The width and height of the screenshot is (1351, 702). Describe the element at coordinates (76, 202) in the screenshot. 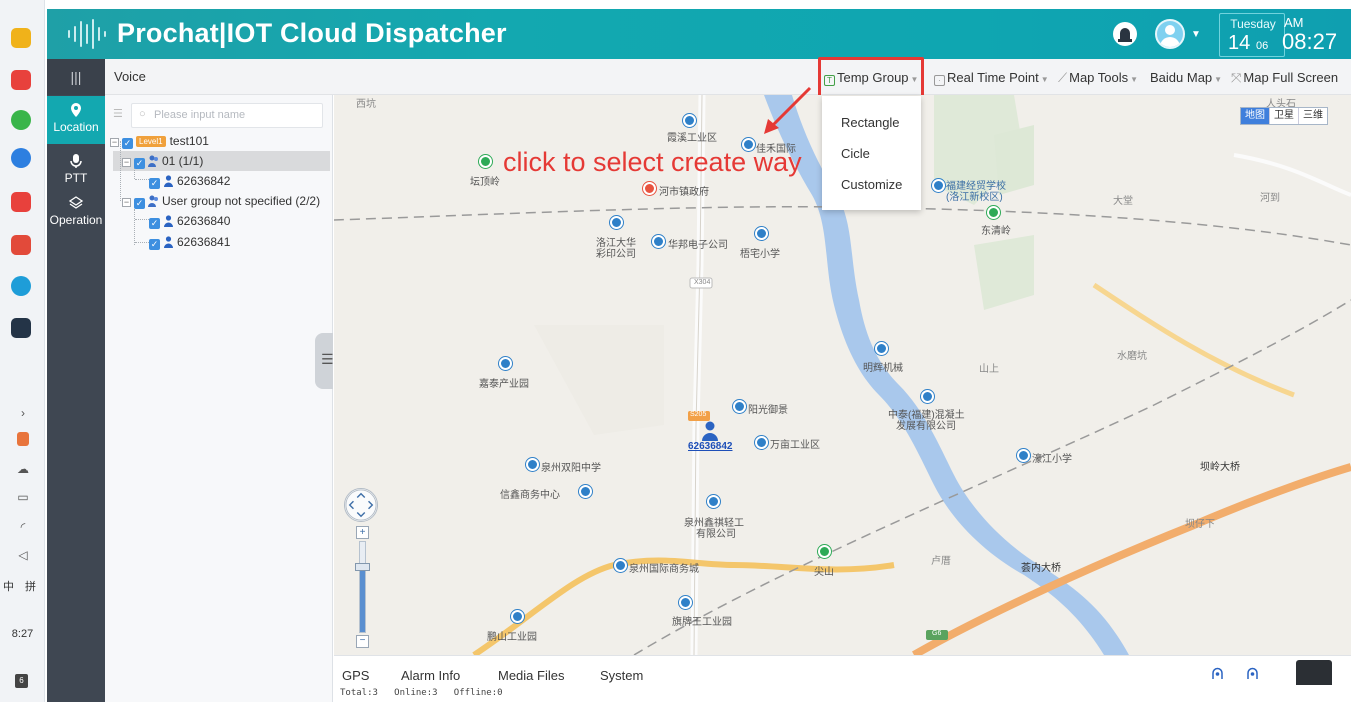

I see `layers-icon` at that location.